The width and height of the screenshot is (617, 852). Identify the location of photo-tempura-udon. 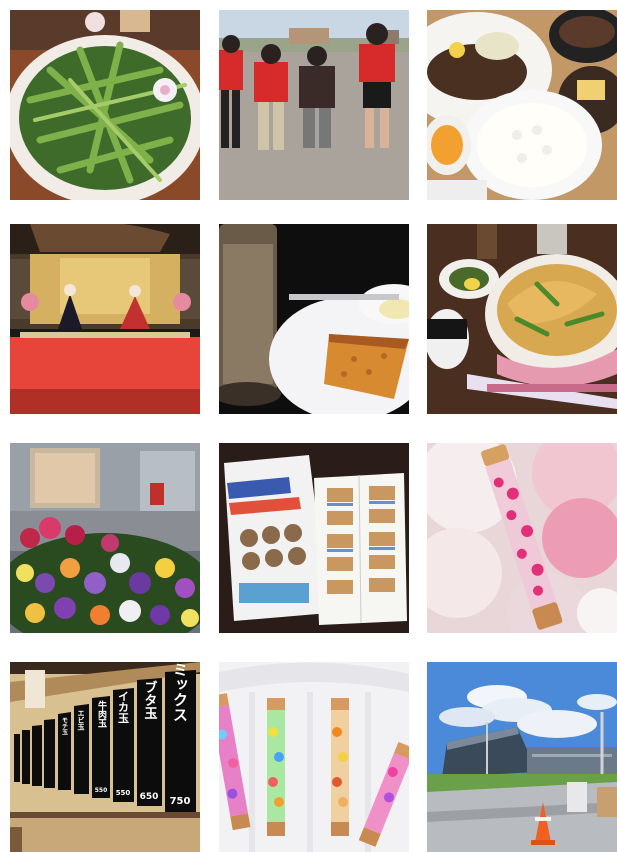
(522, 319).